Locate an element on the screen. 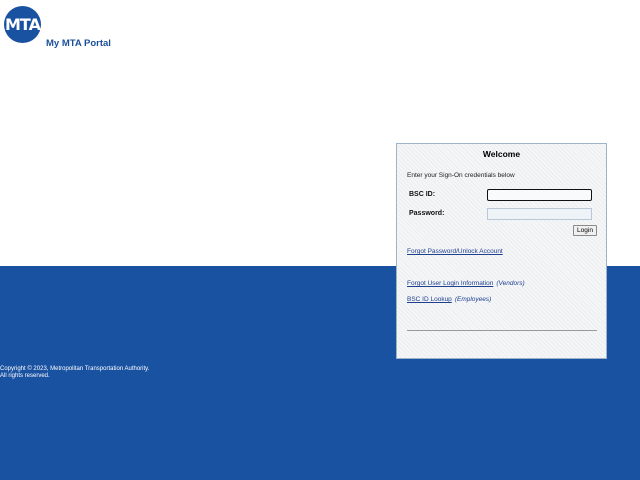 The image size is (640, 480). forgot-user-link: Forgot User Login Information is located at coordinates (450, 283).